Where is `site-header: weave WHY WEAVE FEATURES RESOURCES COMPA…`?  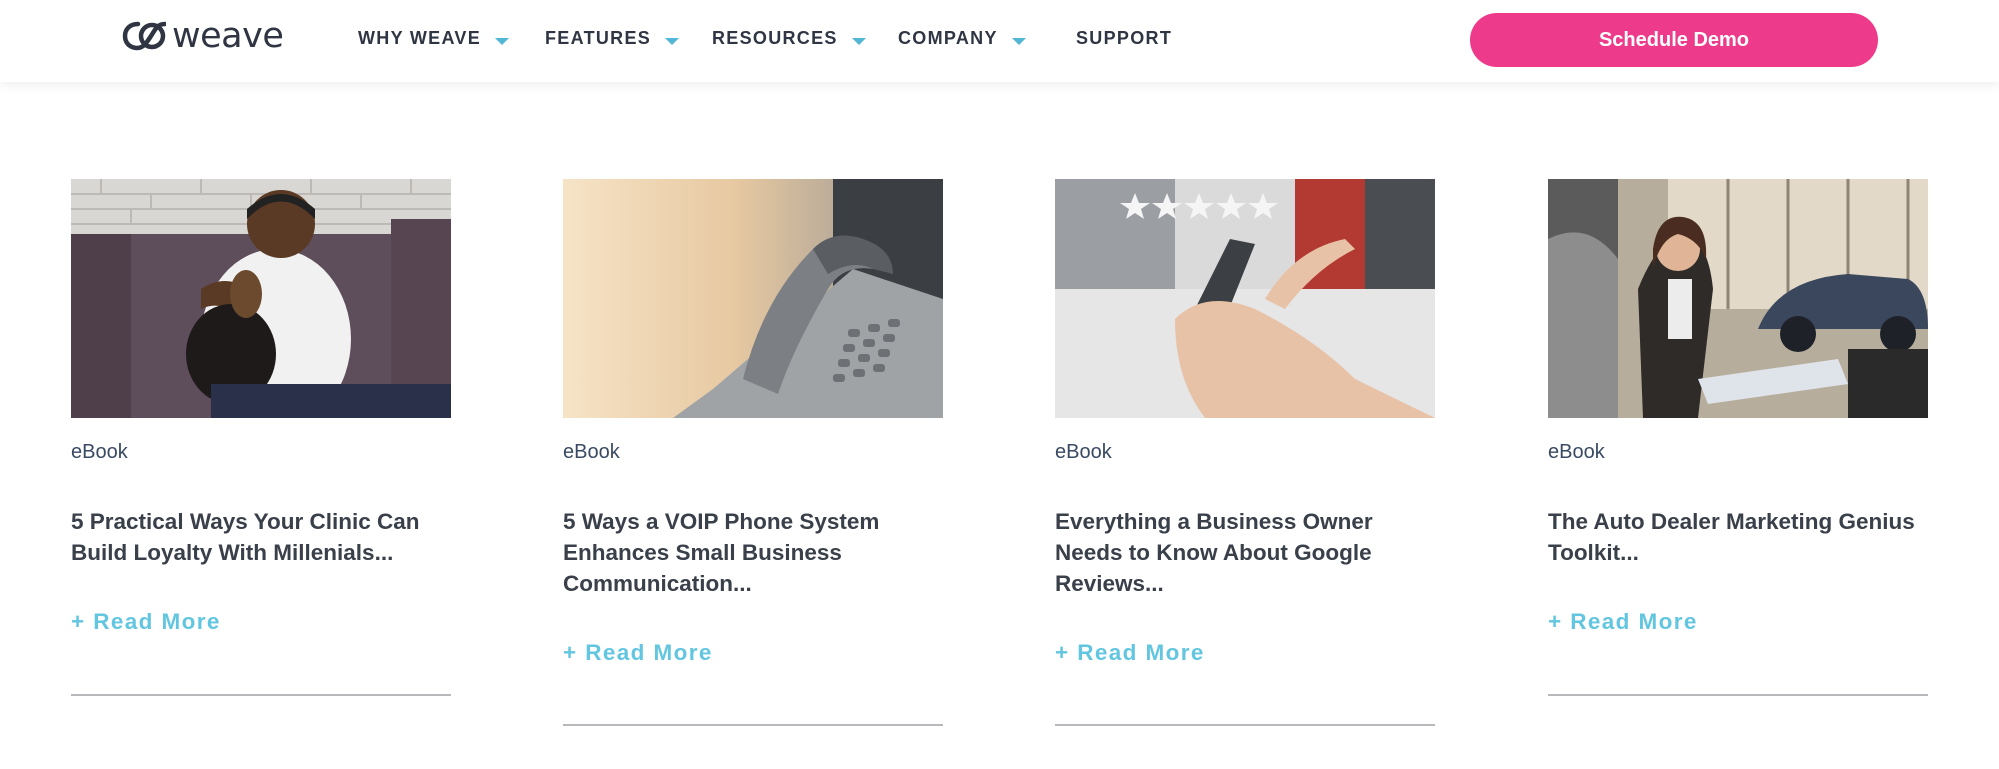
site-header: weave WHY WEAVE FEATURES RESOURCES COMPA… is located at coordinates (999, 41).